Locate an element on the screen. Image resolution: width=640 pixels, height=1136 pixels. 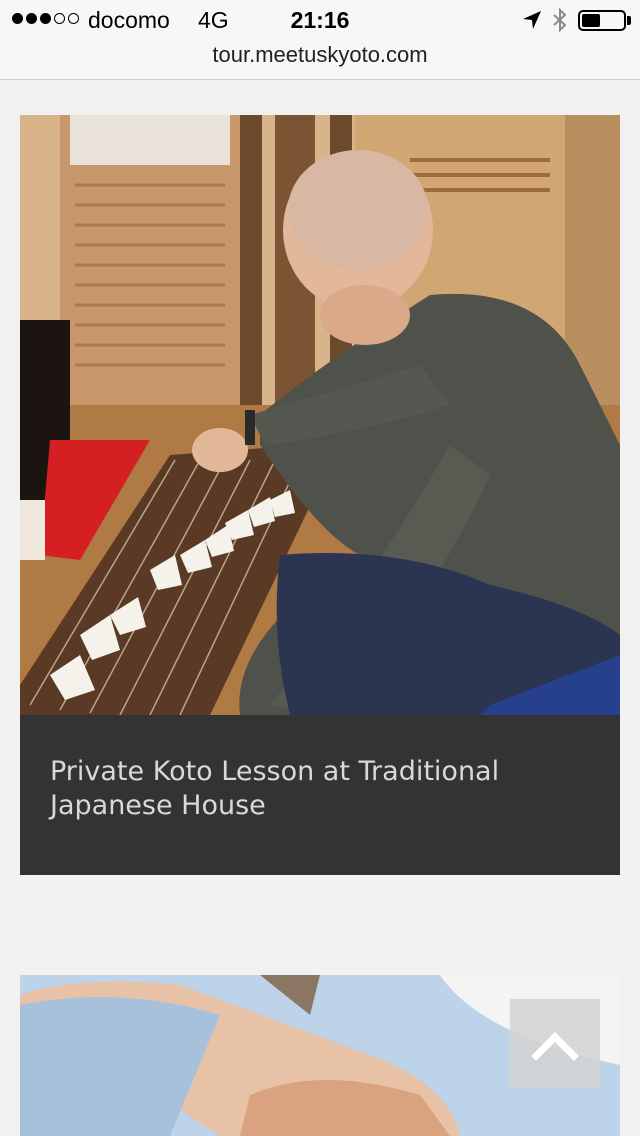
battery-tip is located at coordinates (629, 20).